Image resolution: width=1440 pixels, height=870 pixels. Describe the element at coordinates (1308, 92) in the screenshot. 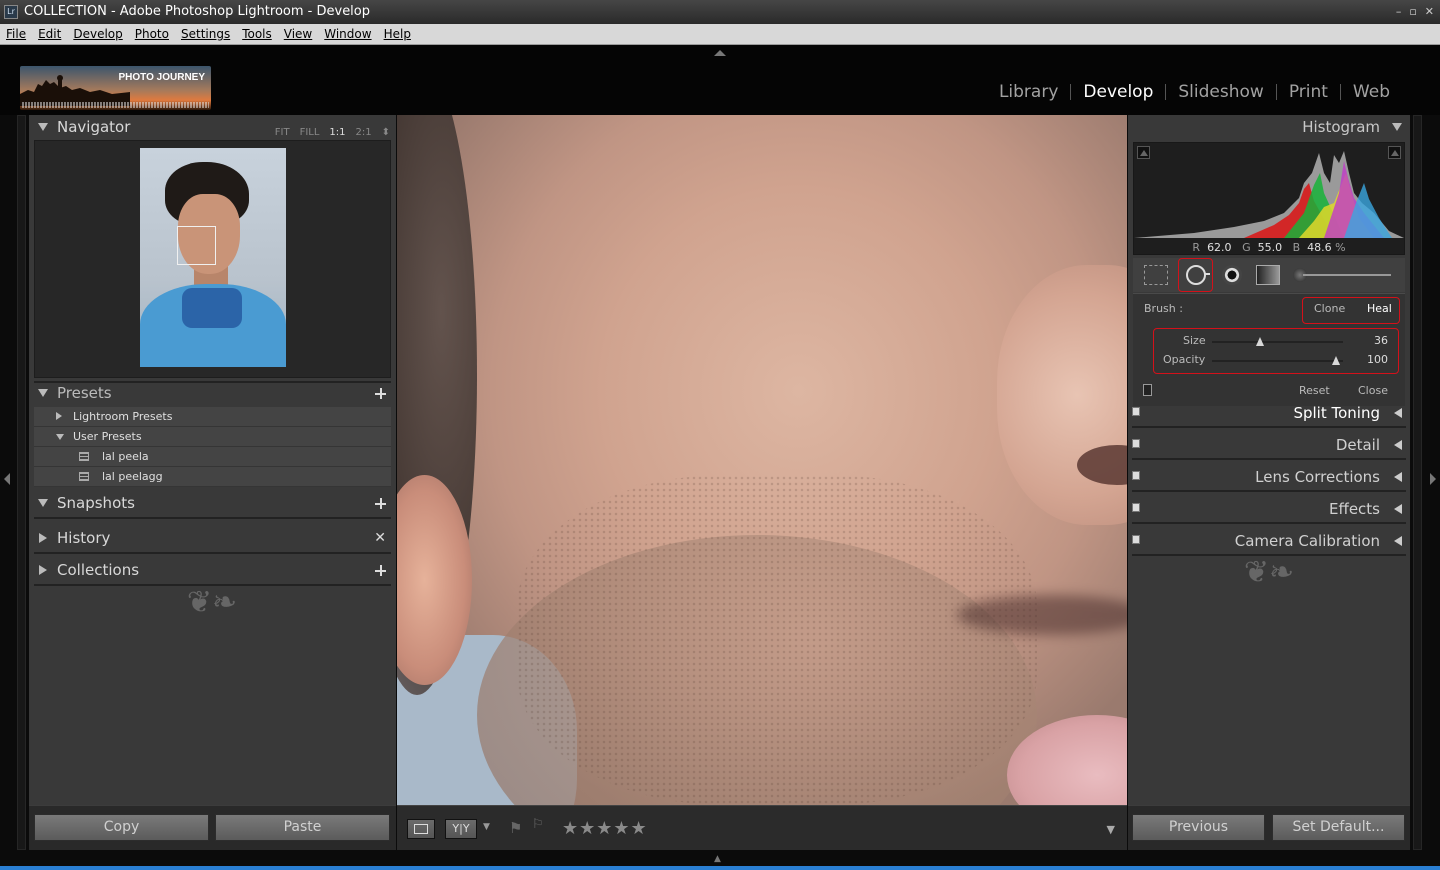

I see `module-print: Print` at that location.